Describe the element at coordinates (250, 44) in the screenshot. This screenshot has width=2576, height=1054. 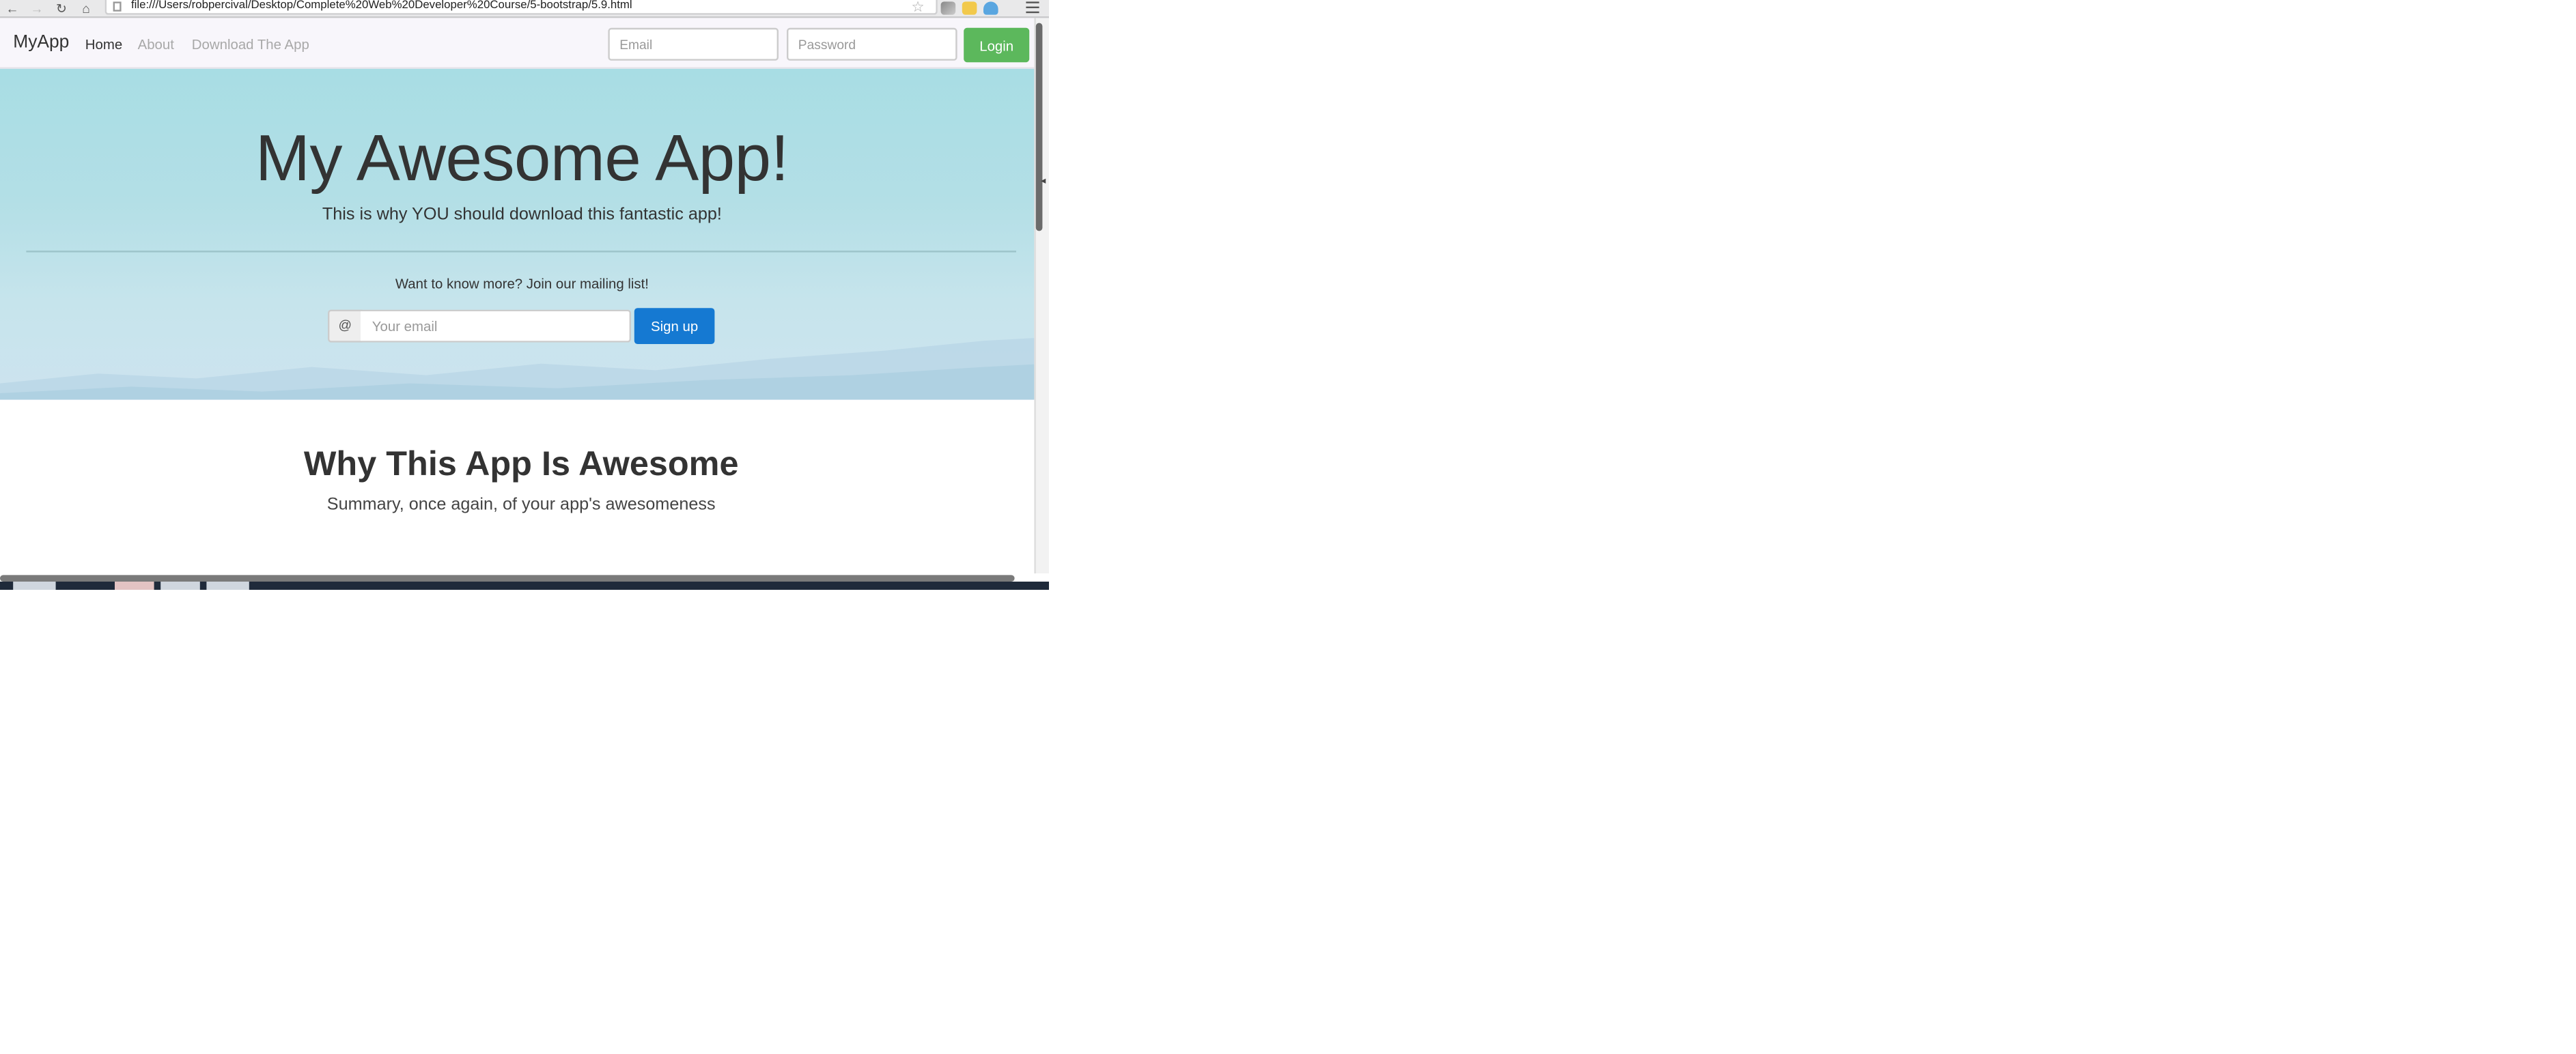
I see `nav-link-download: Download The App` at that location.